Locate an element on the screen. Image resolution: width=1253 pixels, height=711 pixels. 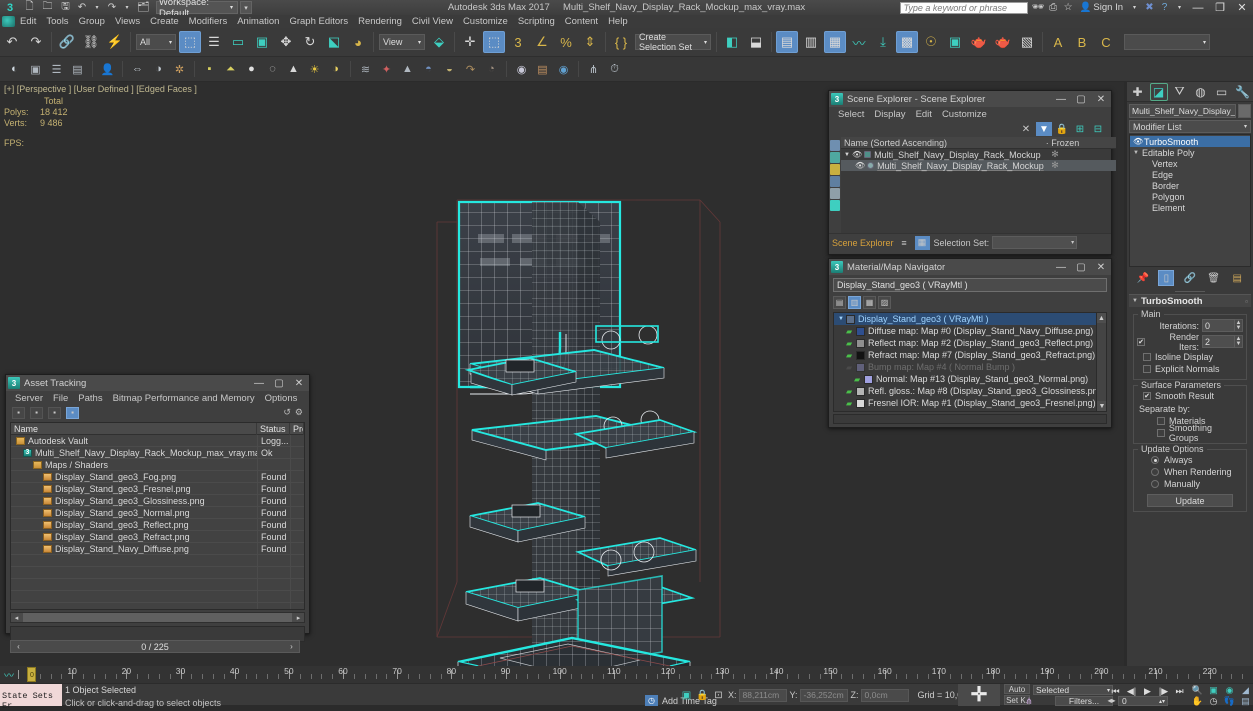
small-icons-view-icon: ▦ is located at coordinates (869, 302).